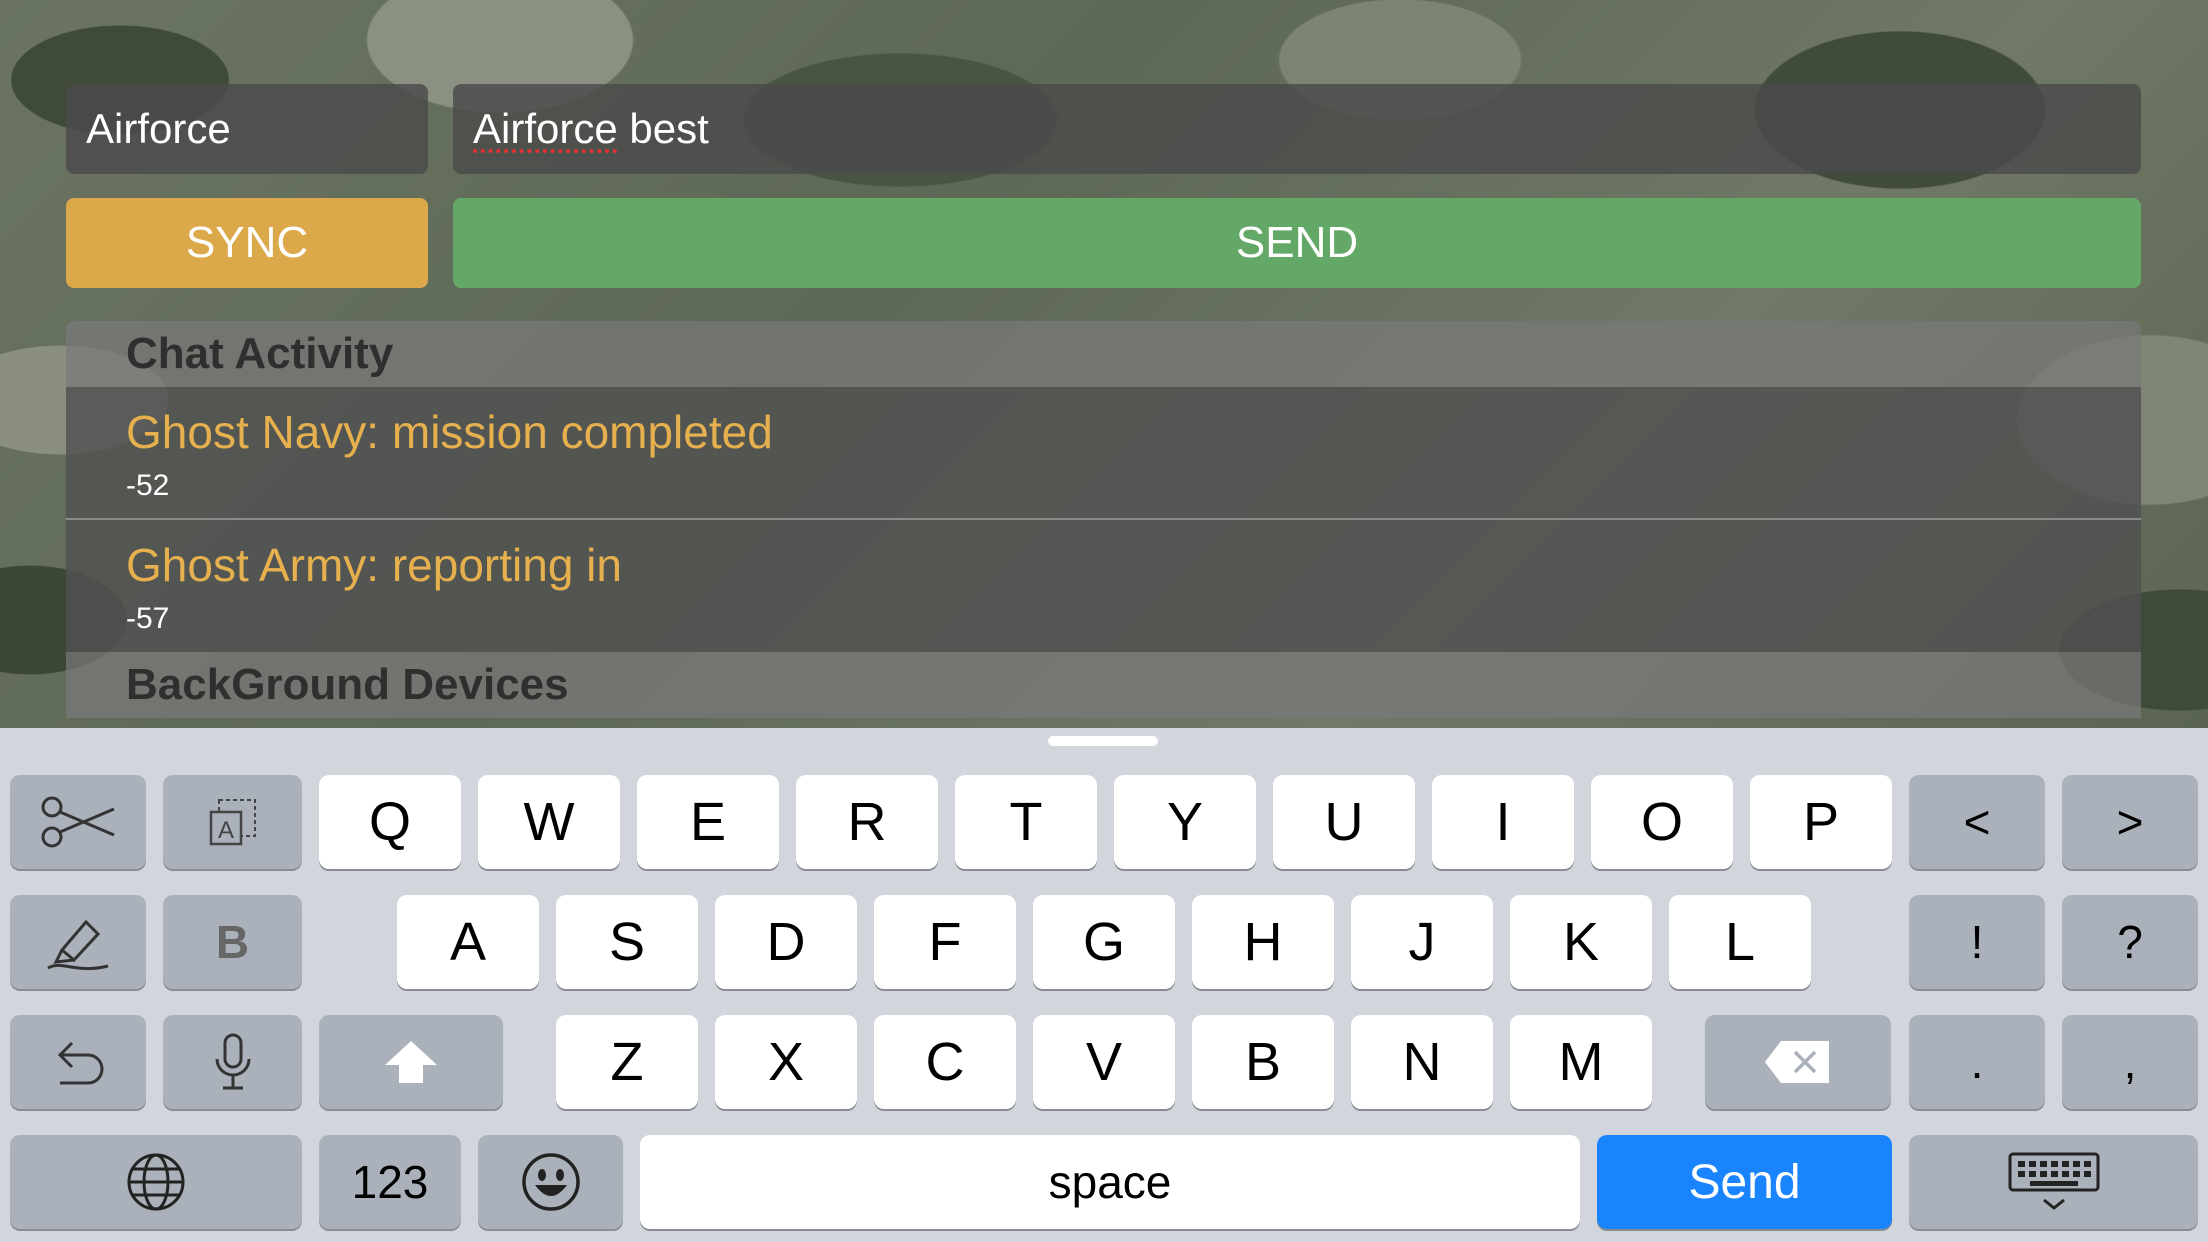 Image resolution: width=2208 pixels, height=1242 pixels. I want to click on paste-key: A, so click(232, 822).